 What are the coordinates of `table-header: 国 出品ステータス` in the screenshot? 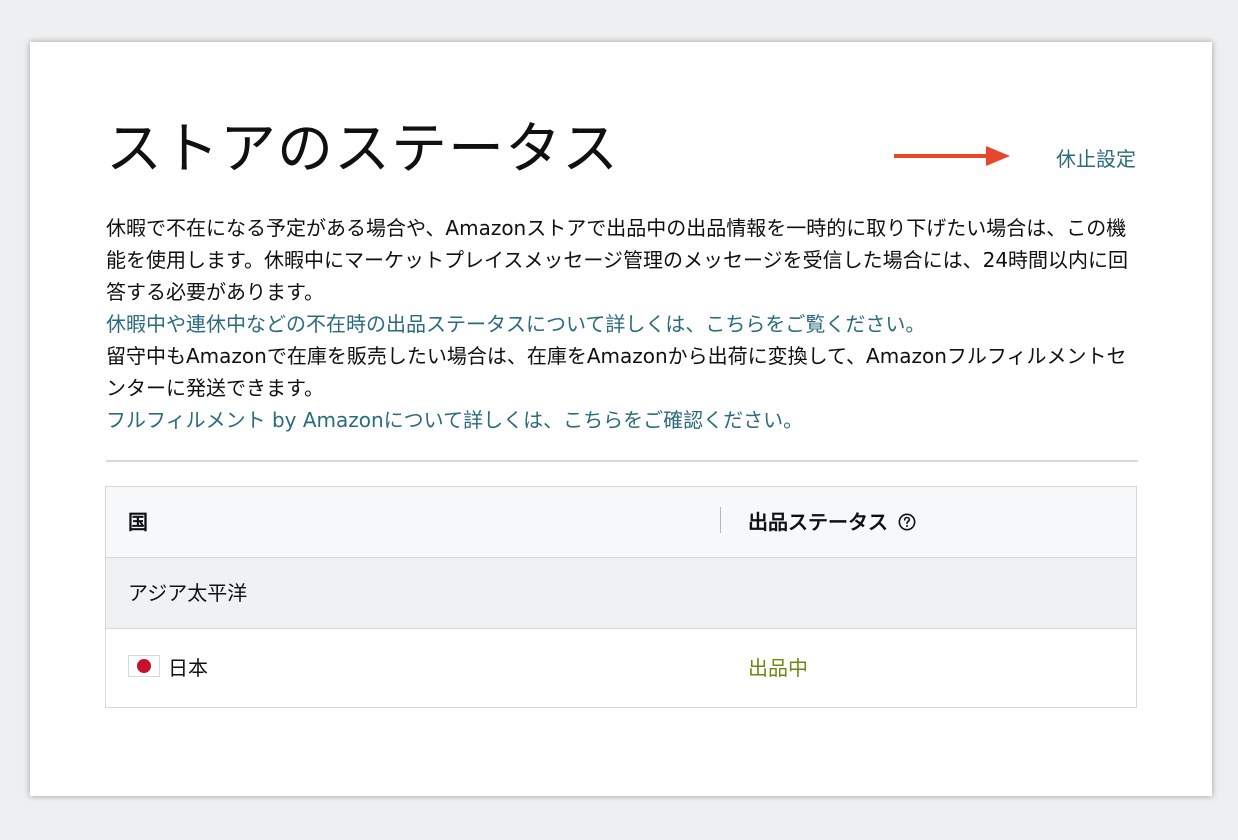 It's located at (621, 522).